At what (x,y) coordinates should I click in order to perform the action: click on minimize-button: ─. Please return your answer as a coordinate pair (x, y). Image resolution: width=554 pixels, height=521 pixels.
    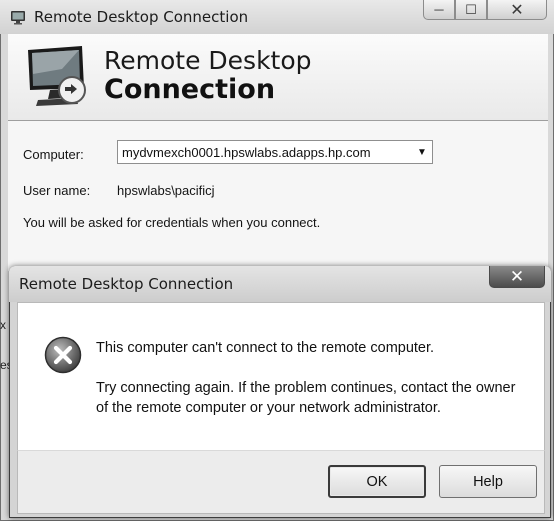
    Looking at the image, I should click on (439, 10).